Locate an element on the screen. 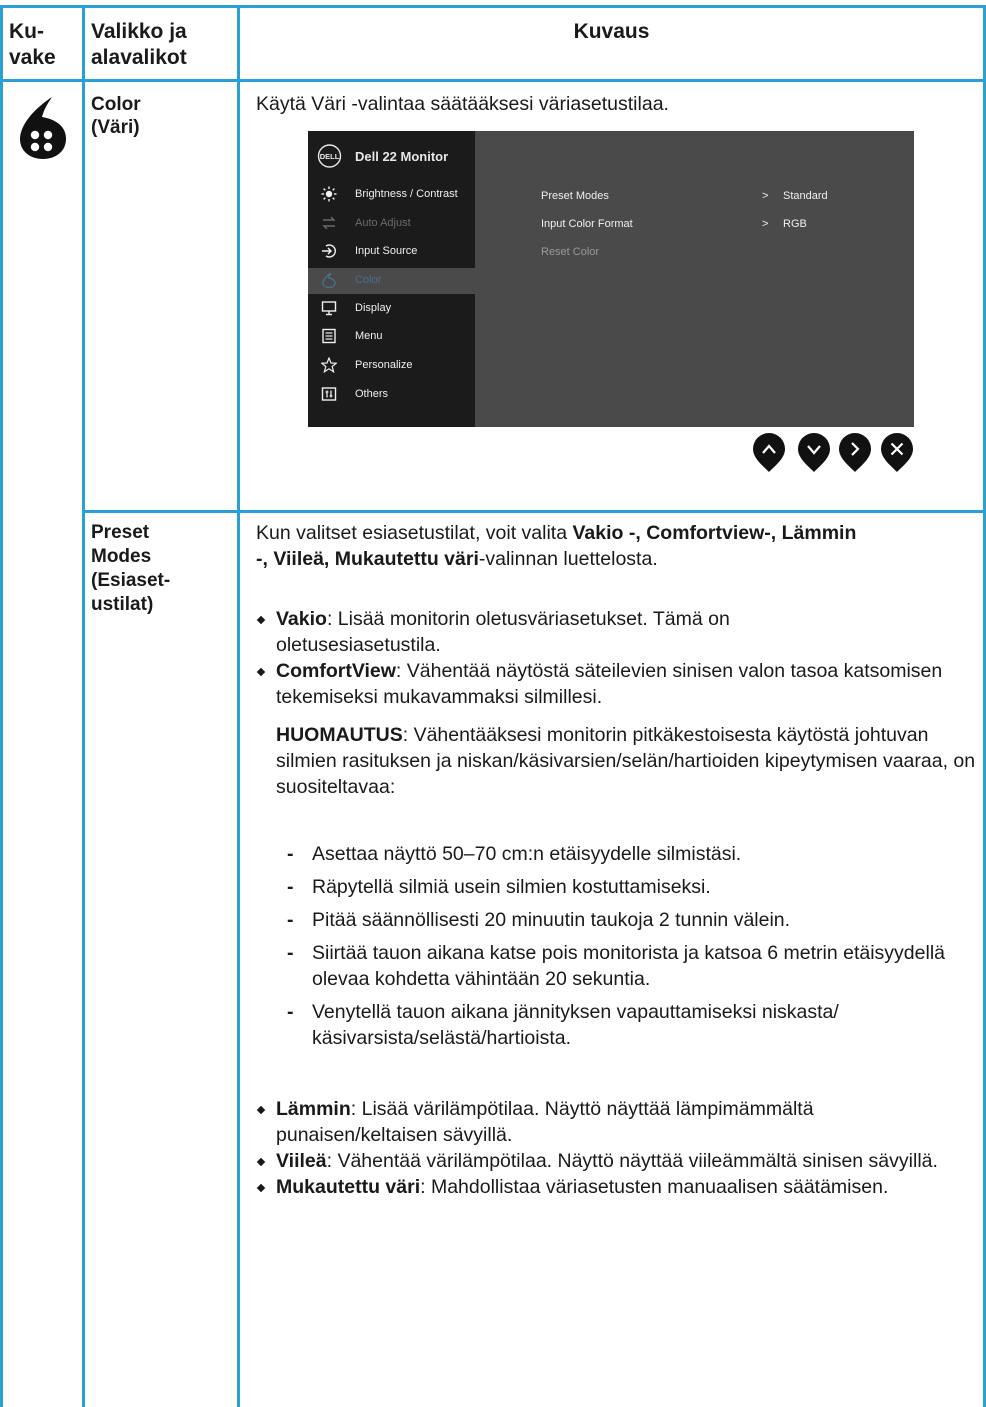 The height and width of the screenshot is (1407, 986). dell-logo-icon: DELL is located at coordinates (329, 156).